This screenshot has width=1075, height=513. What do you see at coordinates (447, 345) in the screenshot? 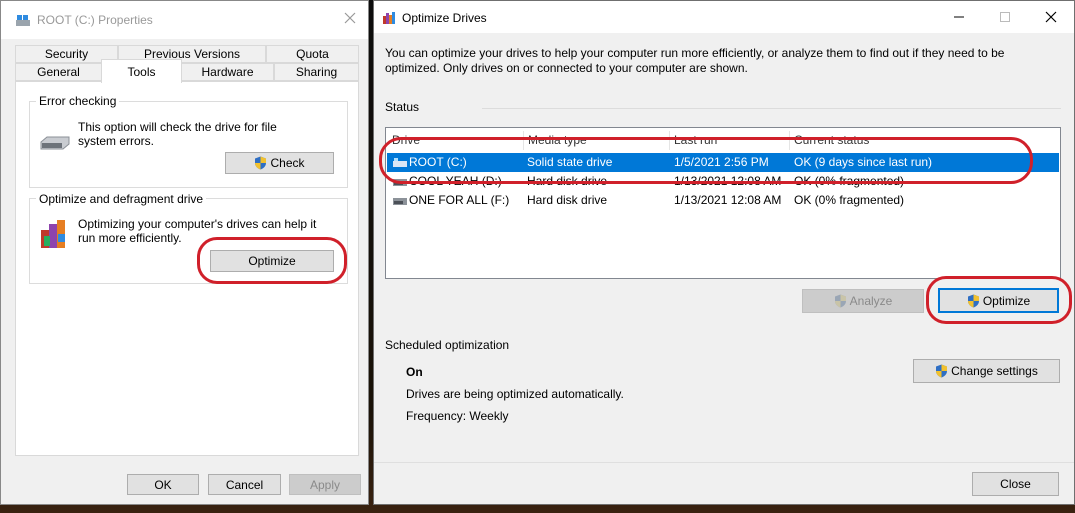
I see `scheduled-optimization-label: Scheduled optimization` at bounding box center [447, 345].